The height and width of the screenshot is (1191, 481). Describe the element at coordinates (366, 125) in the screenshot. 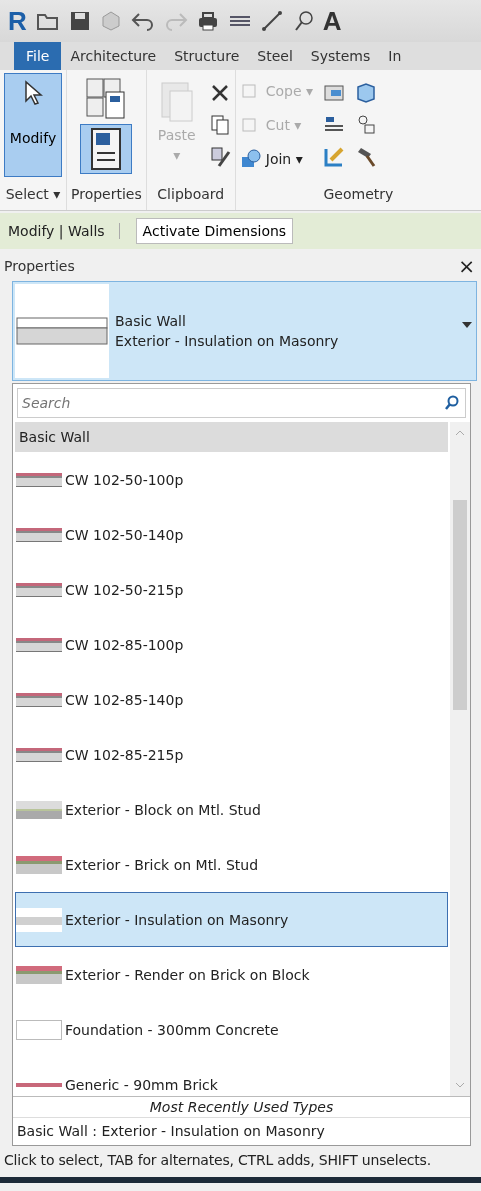

I see `rings-icon` at that location.